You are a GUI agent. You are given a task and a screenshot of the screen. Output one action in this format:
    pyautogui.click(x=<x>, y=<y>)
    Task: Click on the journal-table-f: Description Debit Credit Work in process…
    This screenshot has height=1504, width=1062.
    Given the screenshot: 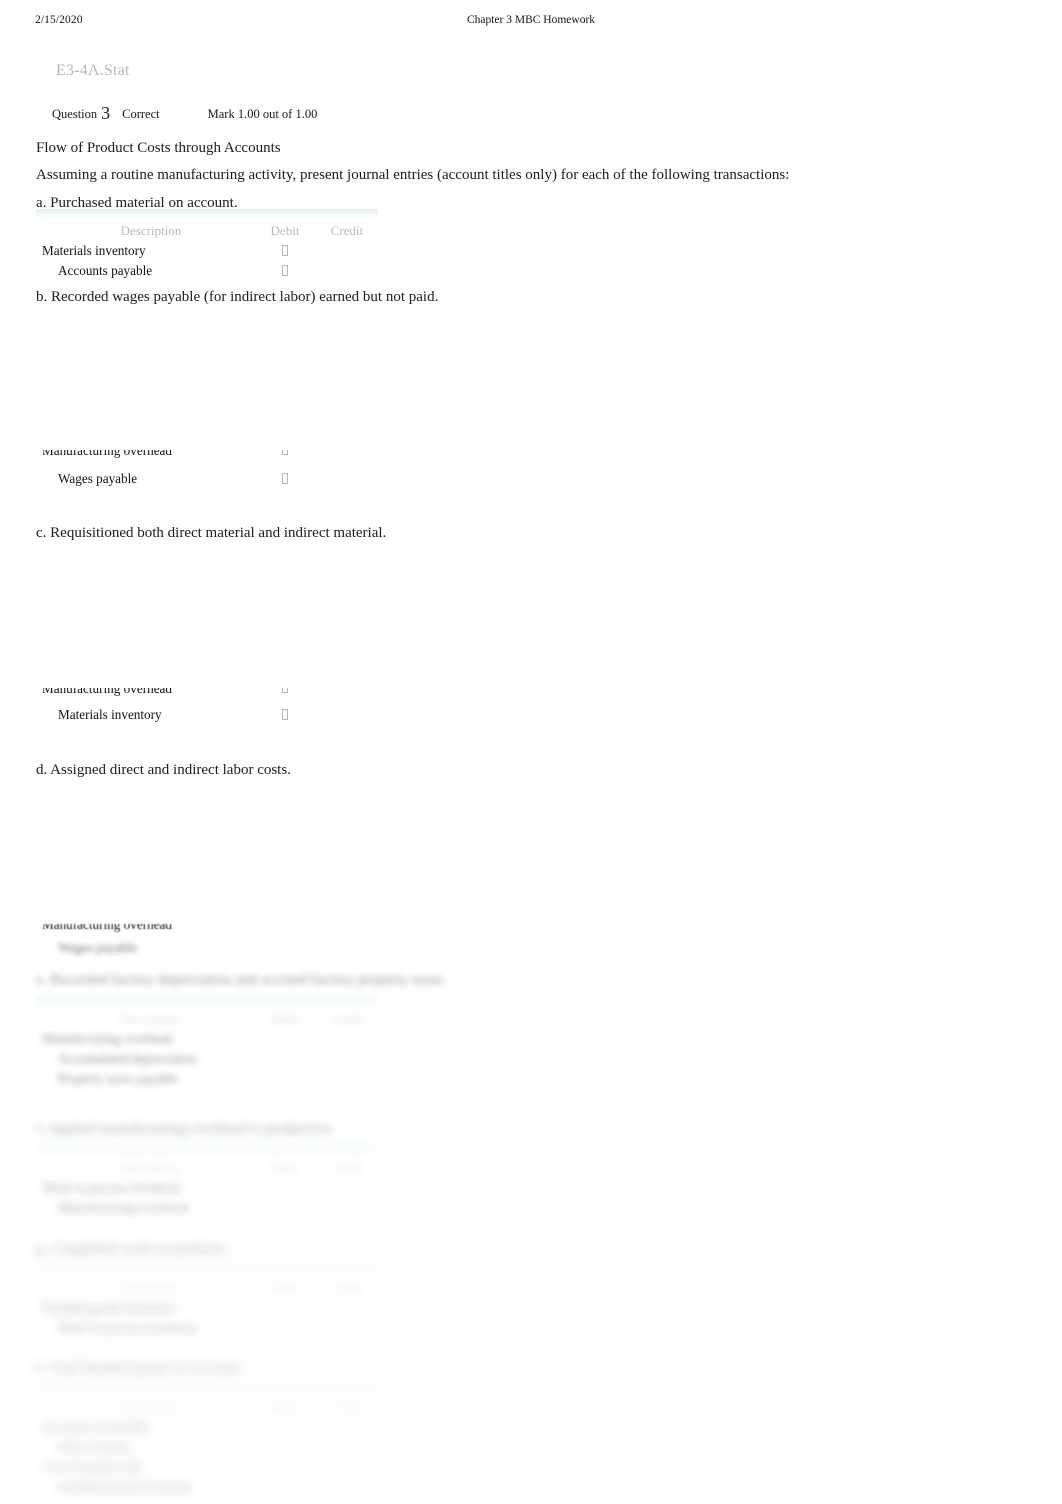 What is the action you would take?
    pyautogui.click(x=207, y=1181)
    